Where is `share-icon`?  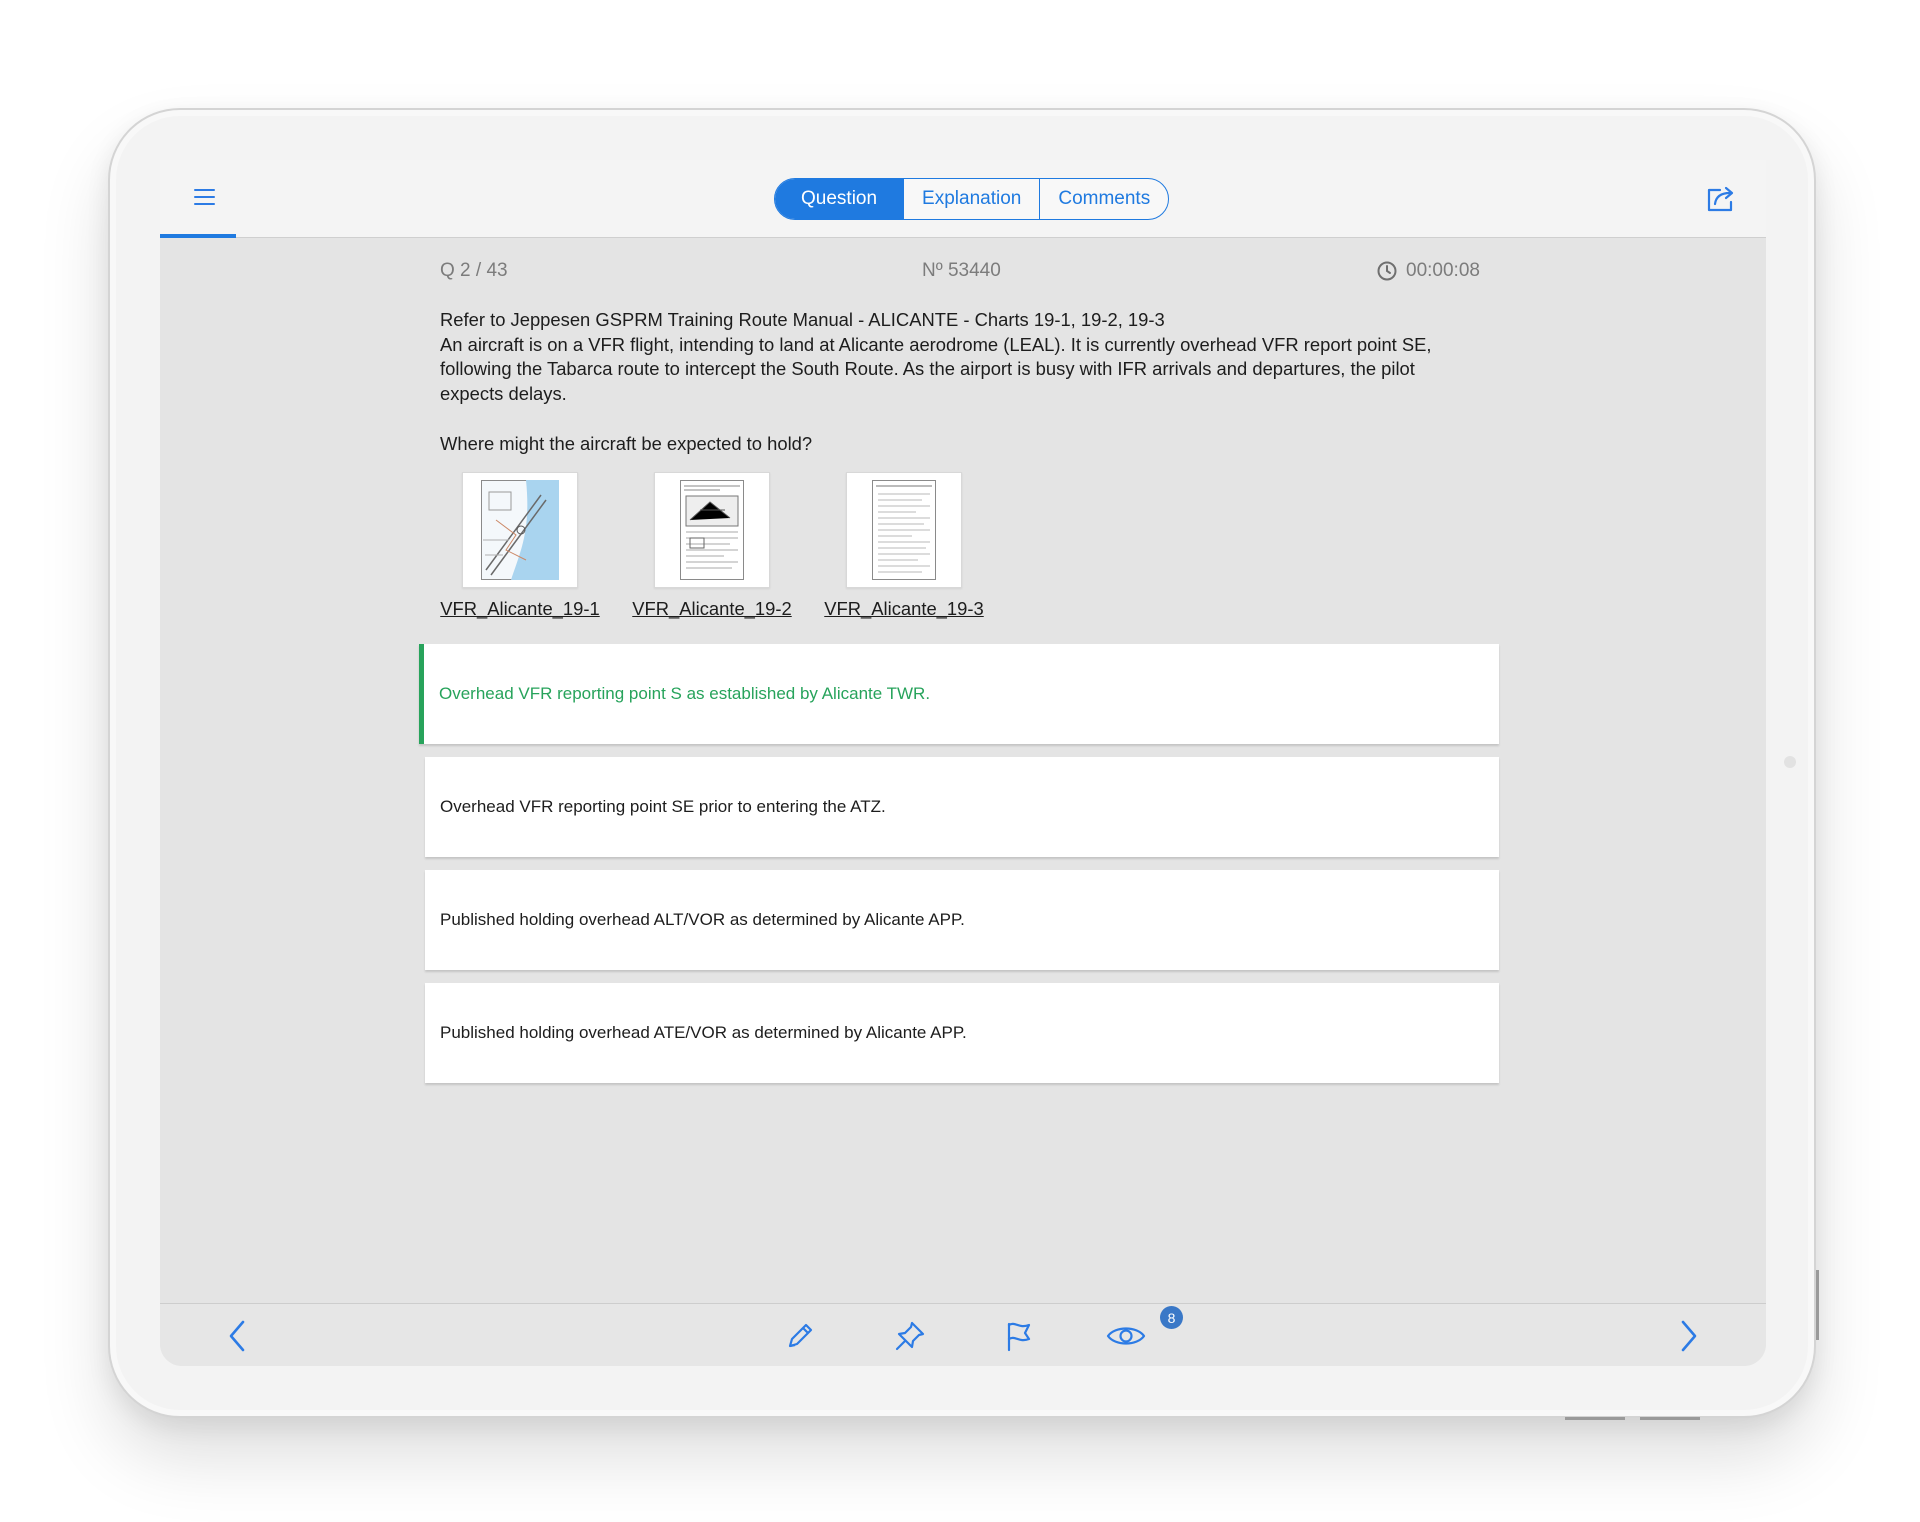 share-icon is located at coordinates (1720, 198).